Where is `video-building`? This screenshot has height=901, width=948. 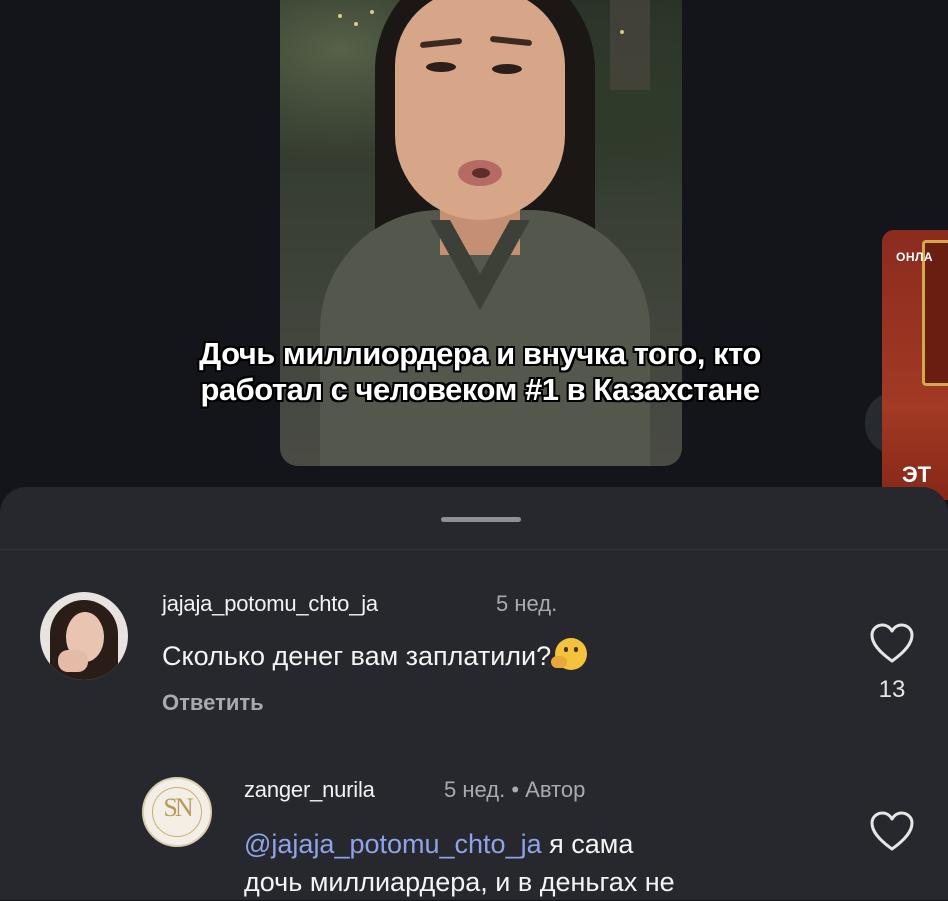 video-building is located at coordinates (630, 45).